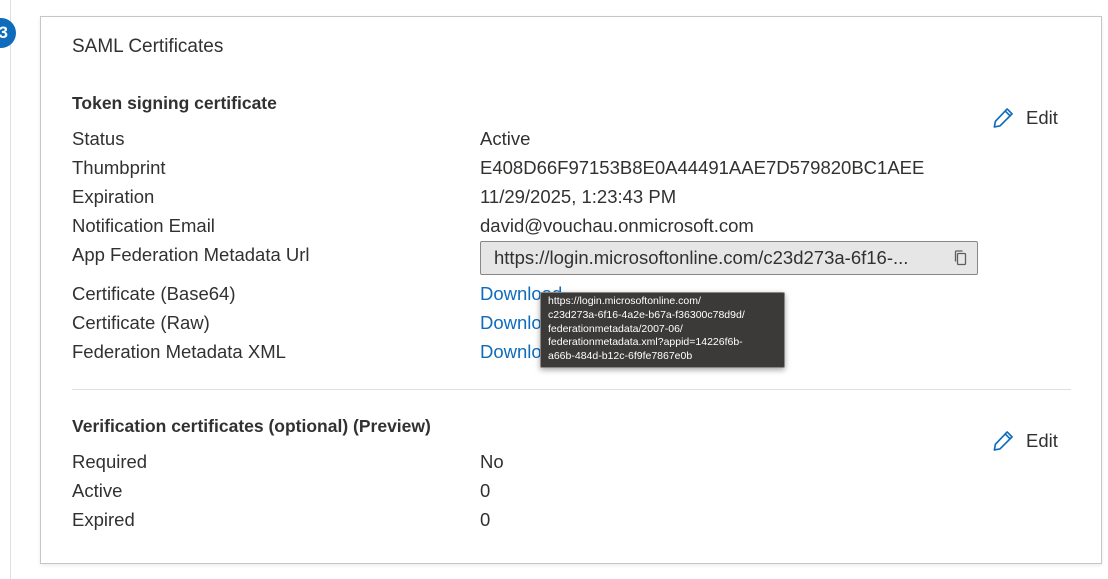  I want to click on tooltip-line: https://login.microsoftonline.com/, so click(624, 301).